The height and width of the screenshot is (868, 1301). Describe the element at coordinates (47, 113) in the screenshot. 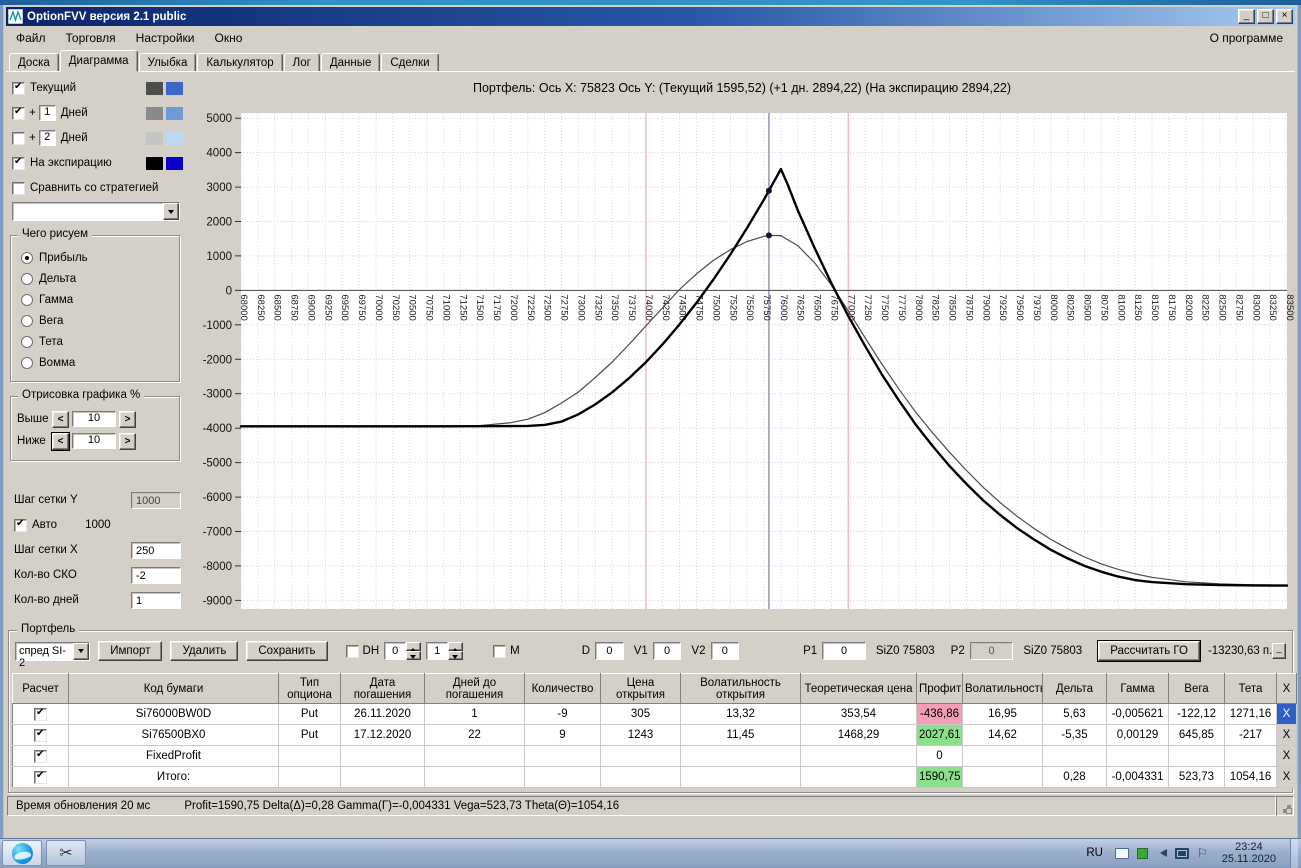

I see `legend-days-input-1: 1` at that location.